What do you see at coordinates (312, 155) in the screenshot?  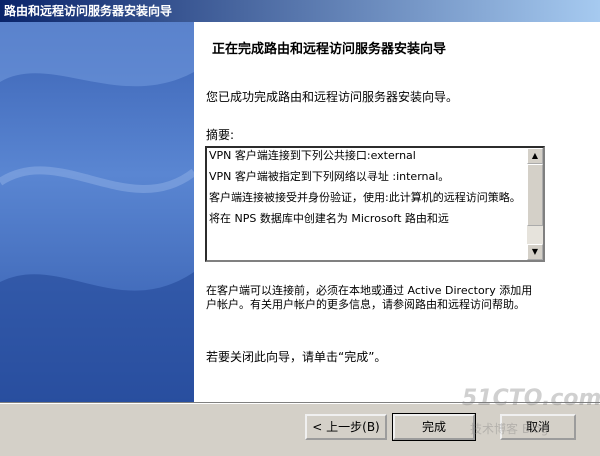 I see `summary-line: VPN 客户端连接到下列公共接口:external` at bounding box center [312, 155].